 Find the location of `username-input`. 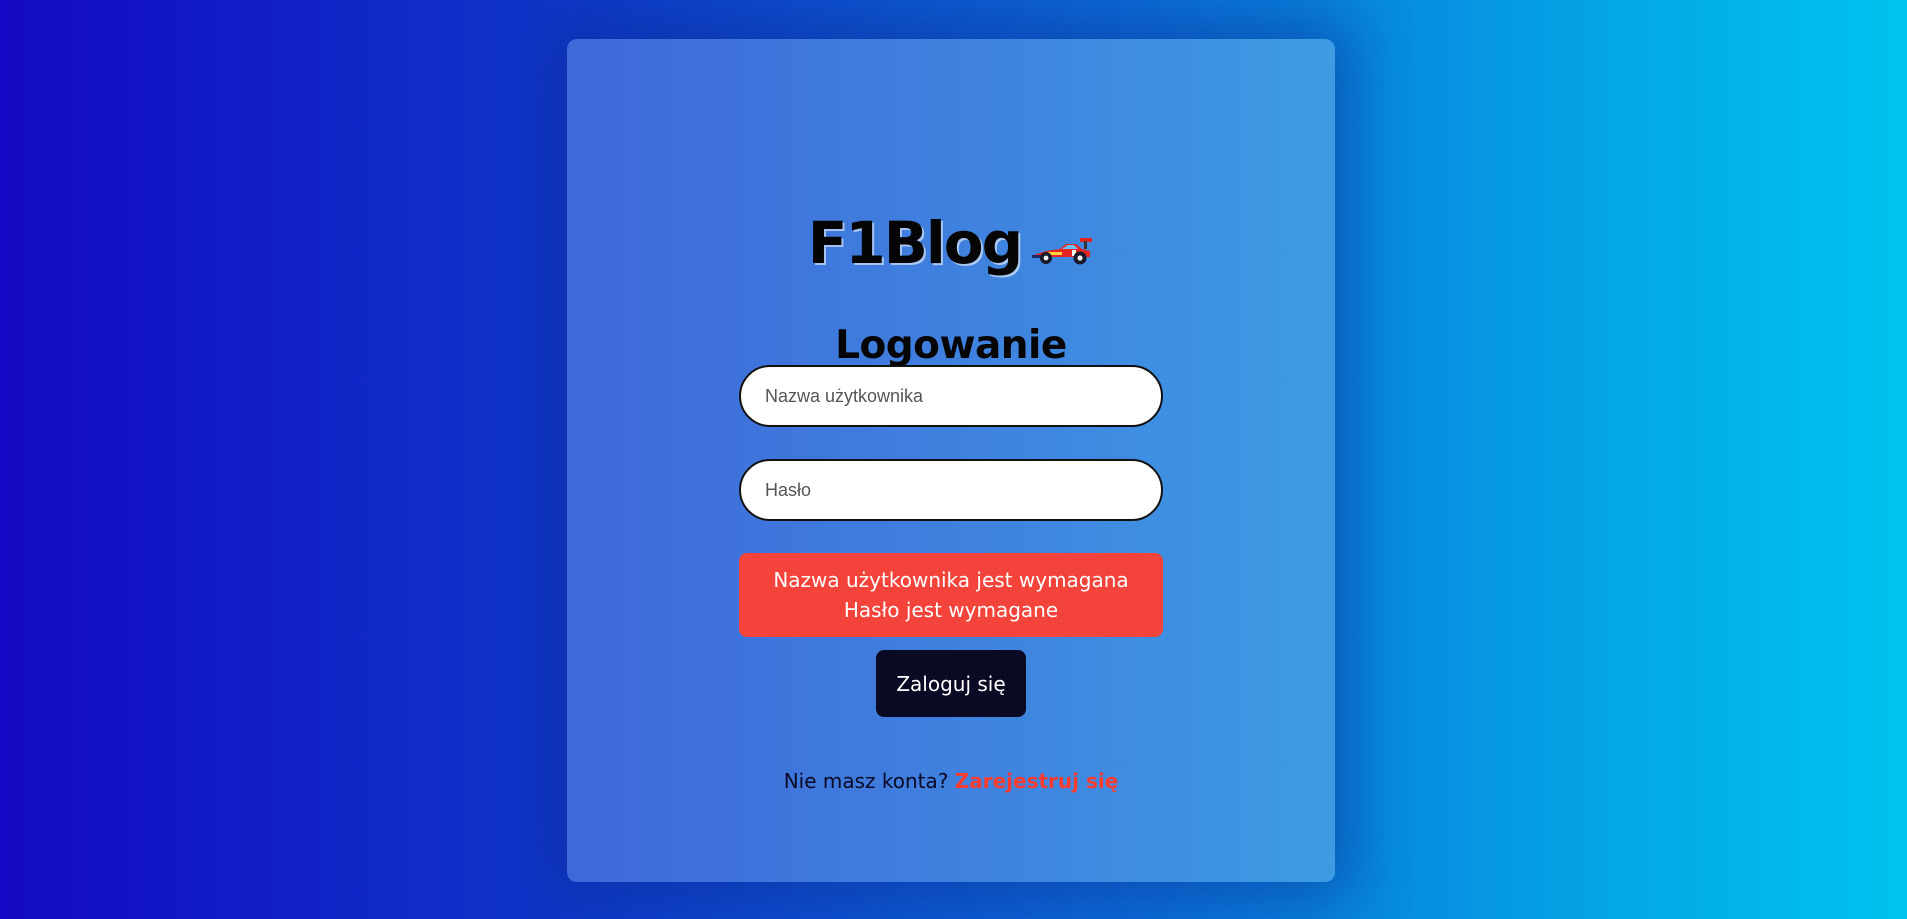

username-input is located at coordinates (951, 396).